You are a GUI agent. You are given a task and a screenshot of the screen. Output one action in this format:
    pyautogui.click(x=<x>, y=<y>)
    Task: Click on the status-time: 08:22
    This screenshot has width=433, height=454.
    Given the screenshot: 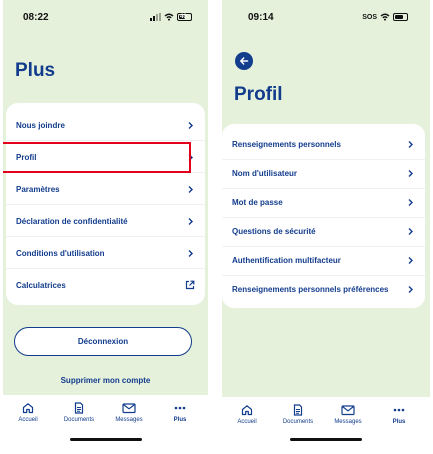 What is the action you would take?
    pyautogui.click(x=36, y=17)
    